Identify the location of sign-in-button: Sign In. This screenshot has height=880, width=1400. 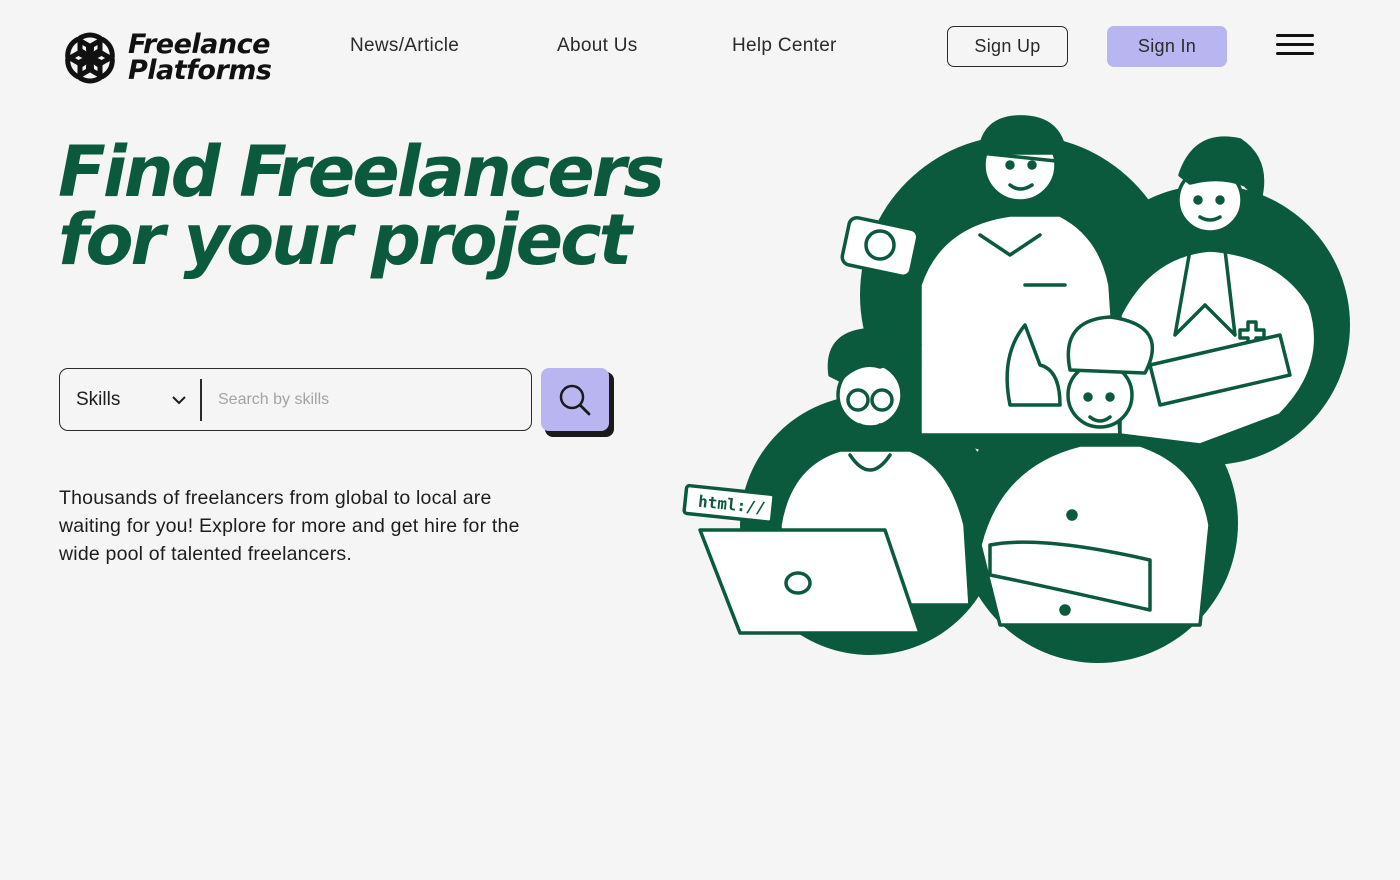
(1167, 46).